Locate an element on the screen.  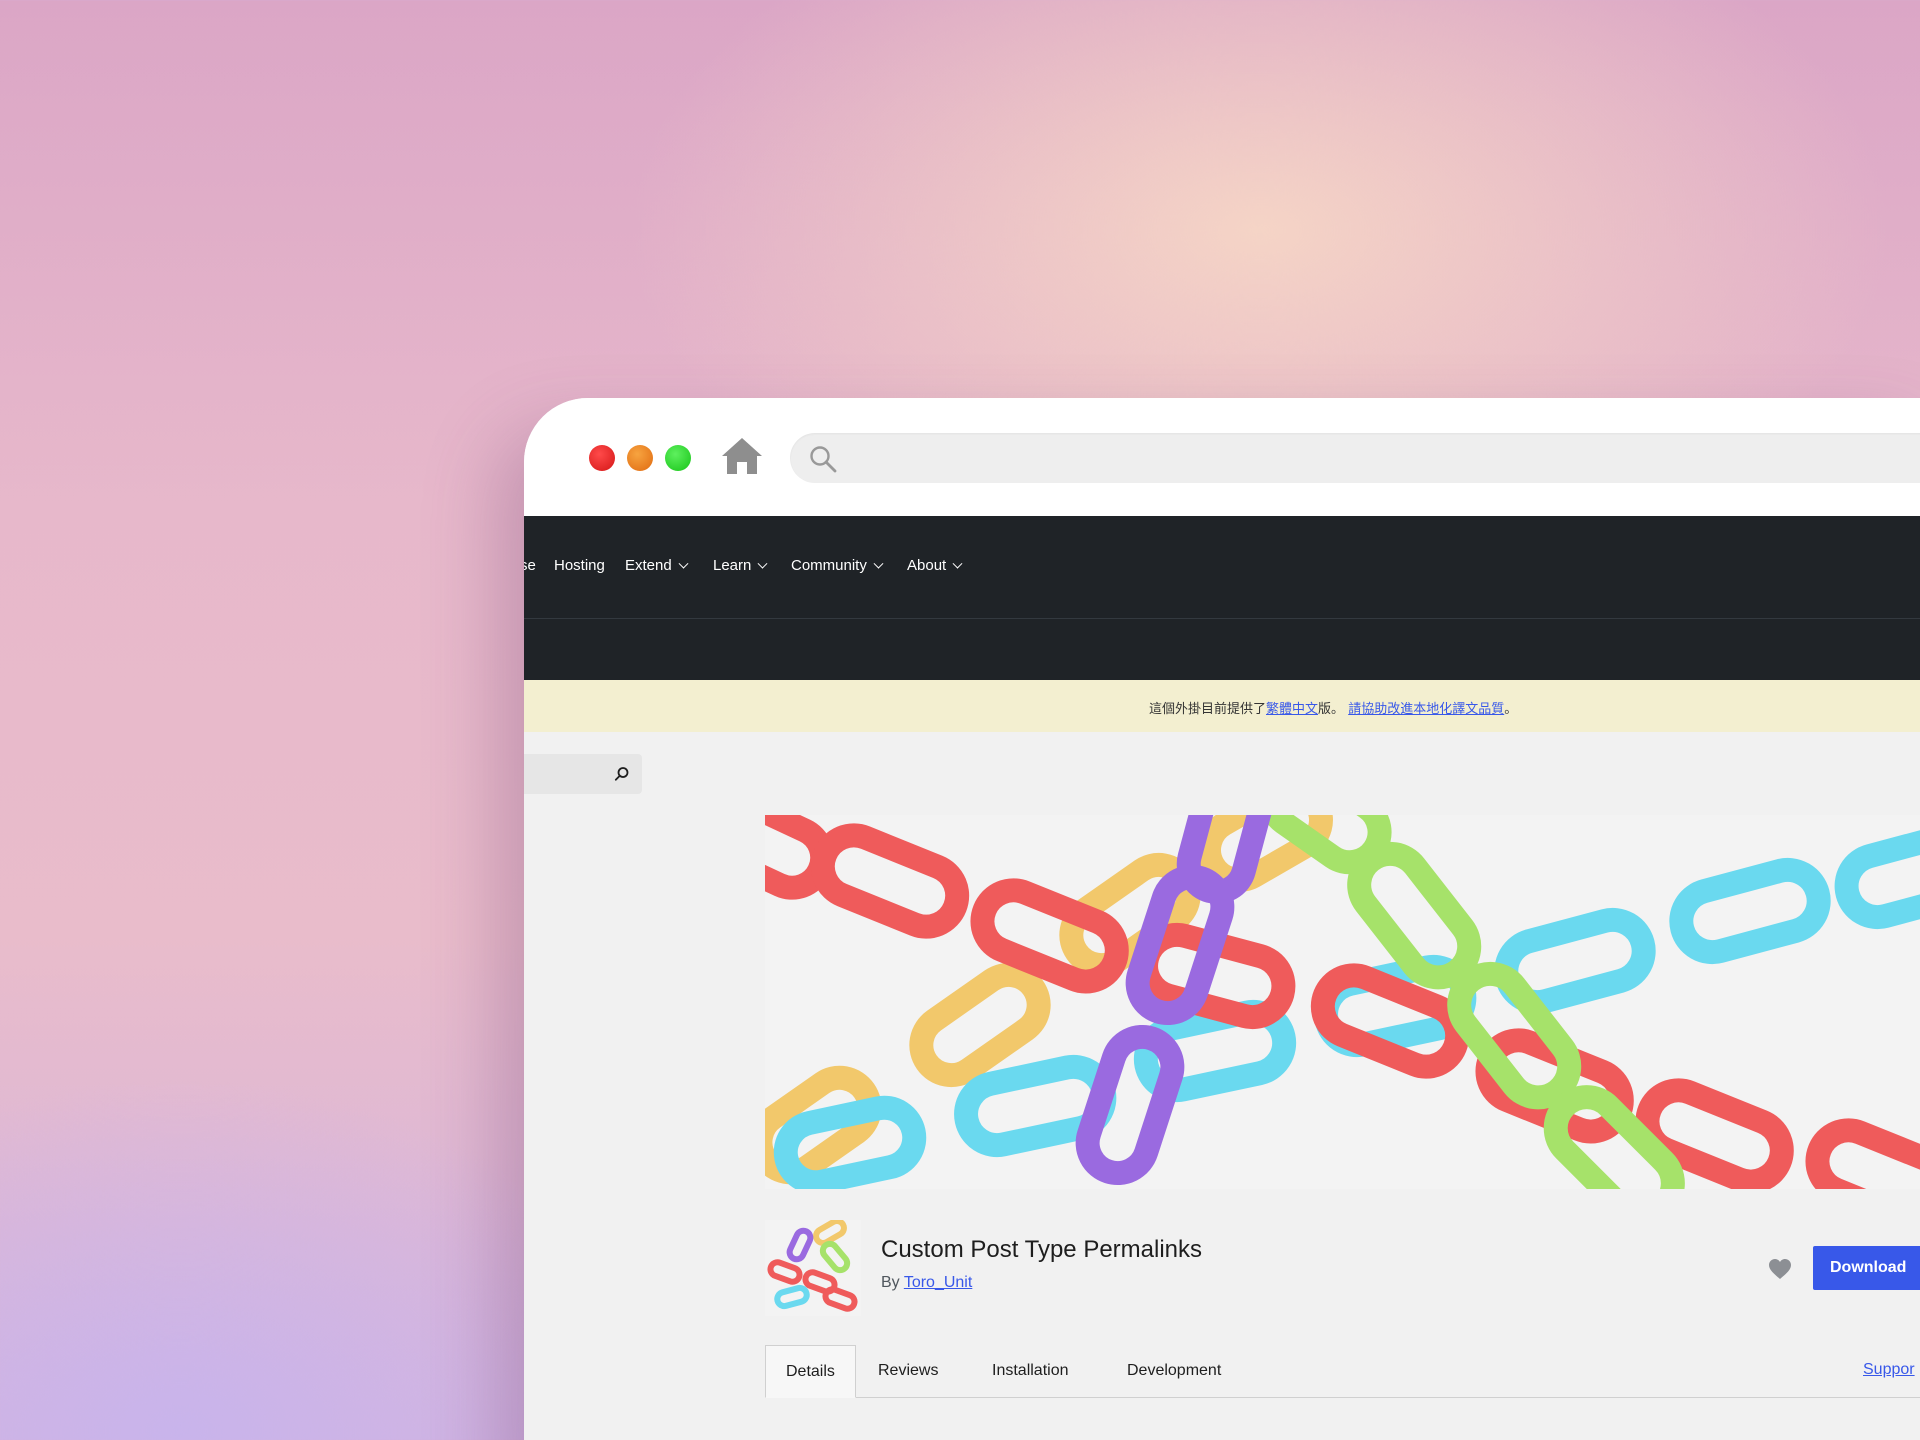
author-link: Toro_Unit is located at coordinates (938, 1282).